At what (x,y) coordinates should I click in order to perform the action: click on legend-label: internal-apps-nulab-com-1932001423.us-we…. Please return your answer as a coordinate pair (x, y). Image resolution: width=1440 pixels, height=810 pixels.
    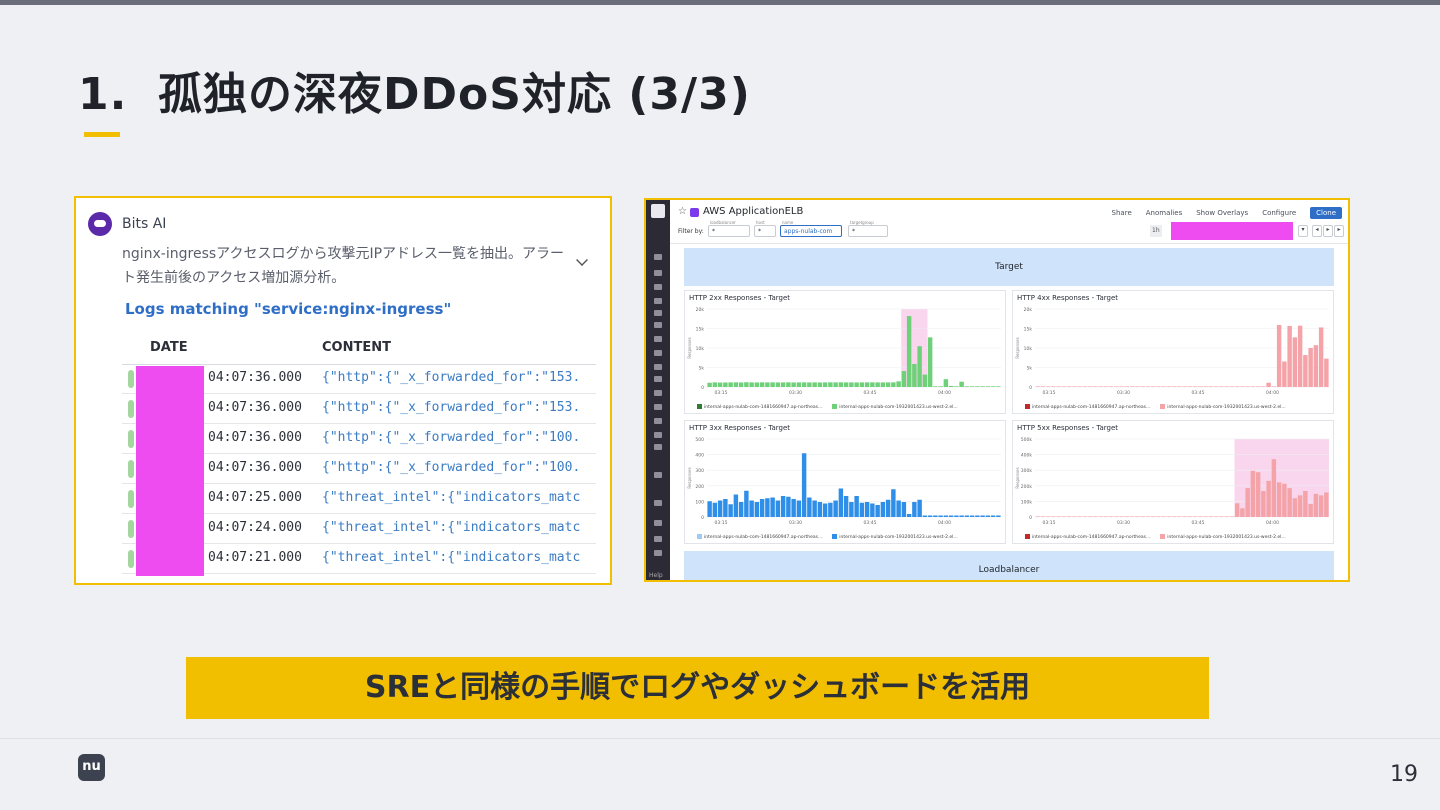
    Looking at the image, I should click on (1226, 407).